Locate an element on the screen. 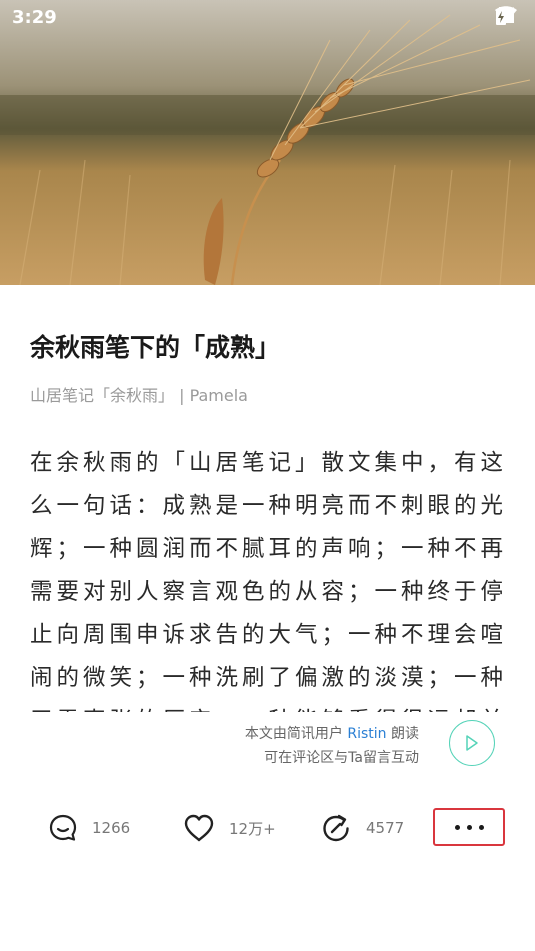 The image size is (535, 951). status-bar: 3:29 is located at coordinates (267, 18).